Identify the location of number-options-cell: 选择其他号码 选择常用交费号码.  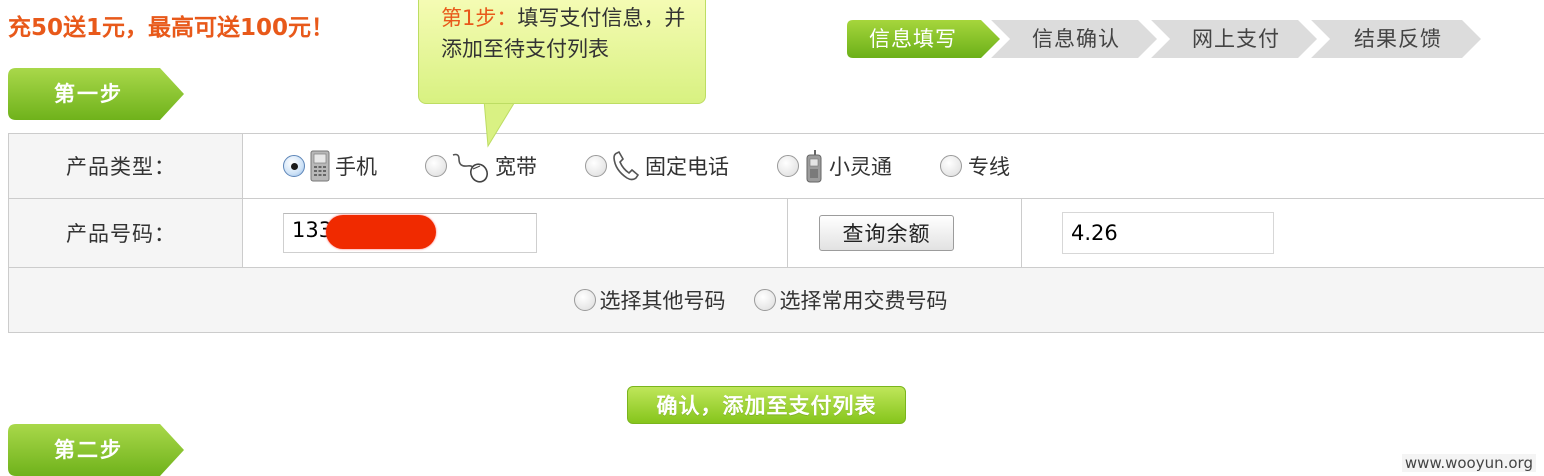
(776, 300).